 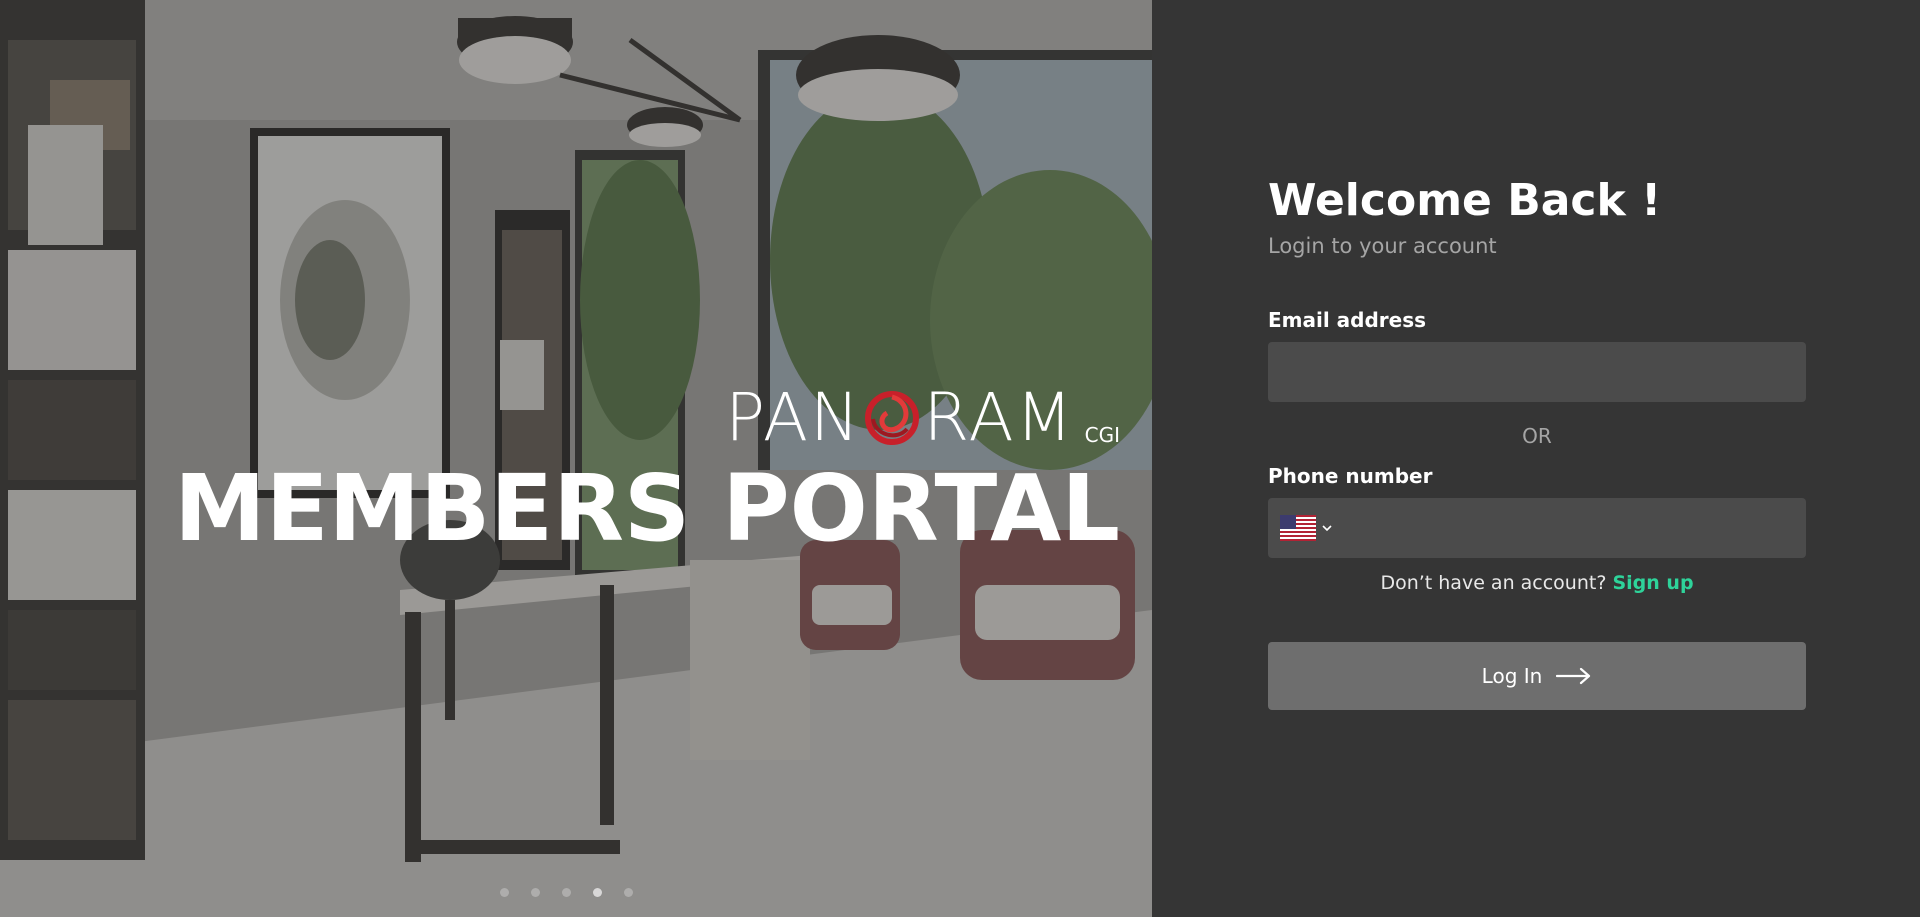 What do you see at coordinates (1465, 200) in the screenshot?
I see `welcome-title: Welcome Back !` at bounding box center [1465, 200].